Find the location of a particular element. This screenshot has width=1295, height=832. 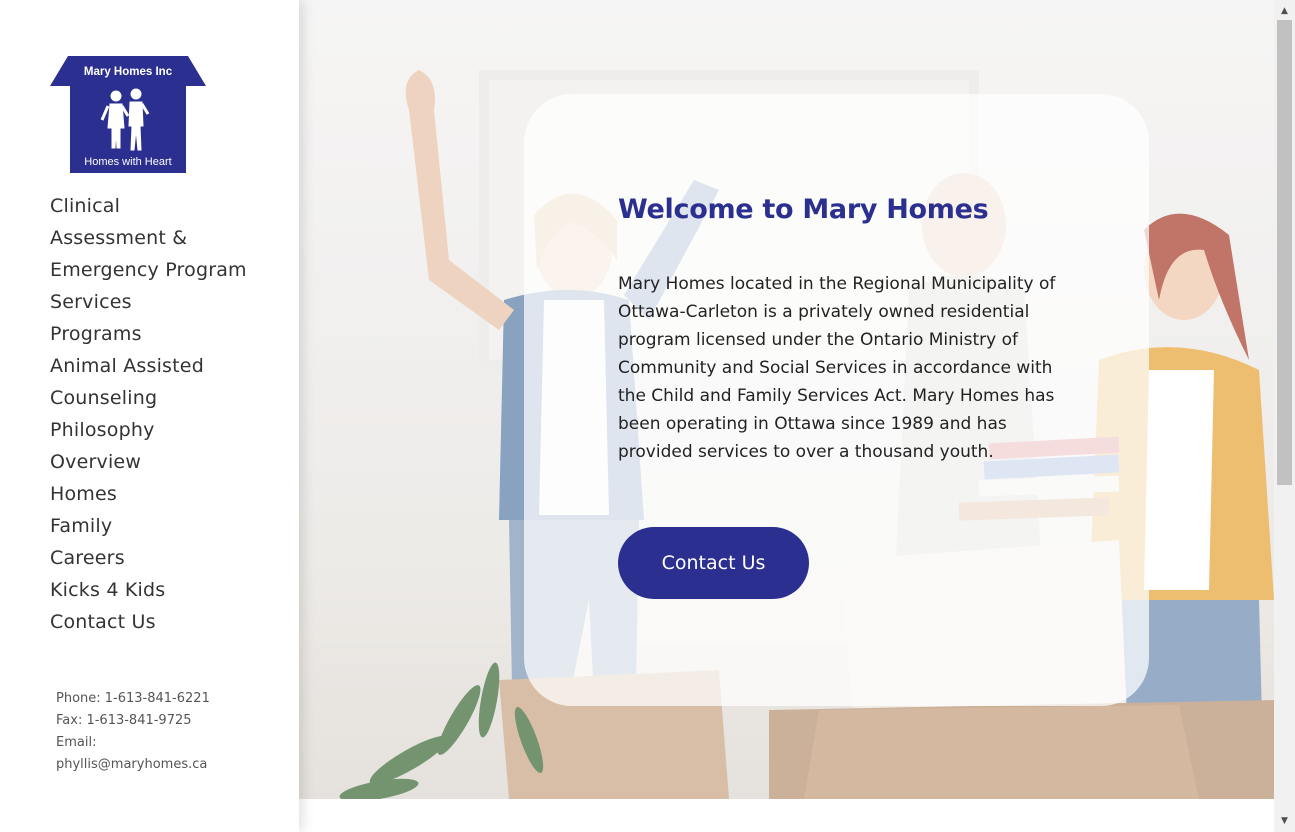

scroll-down-arrow-icon: ▼ is located at coordinates (1284, 821).